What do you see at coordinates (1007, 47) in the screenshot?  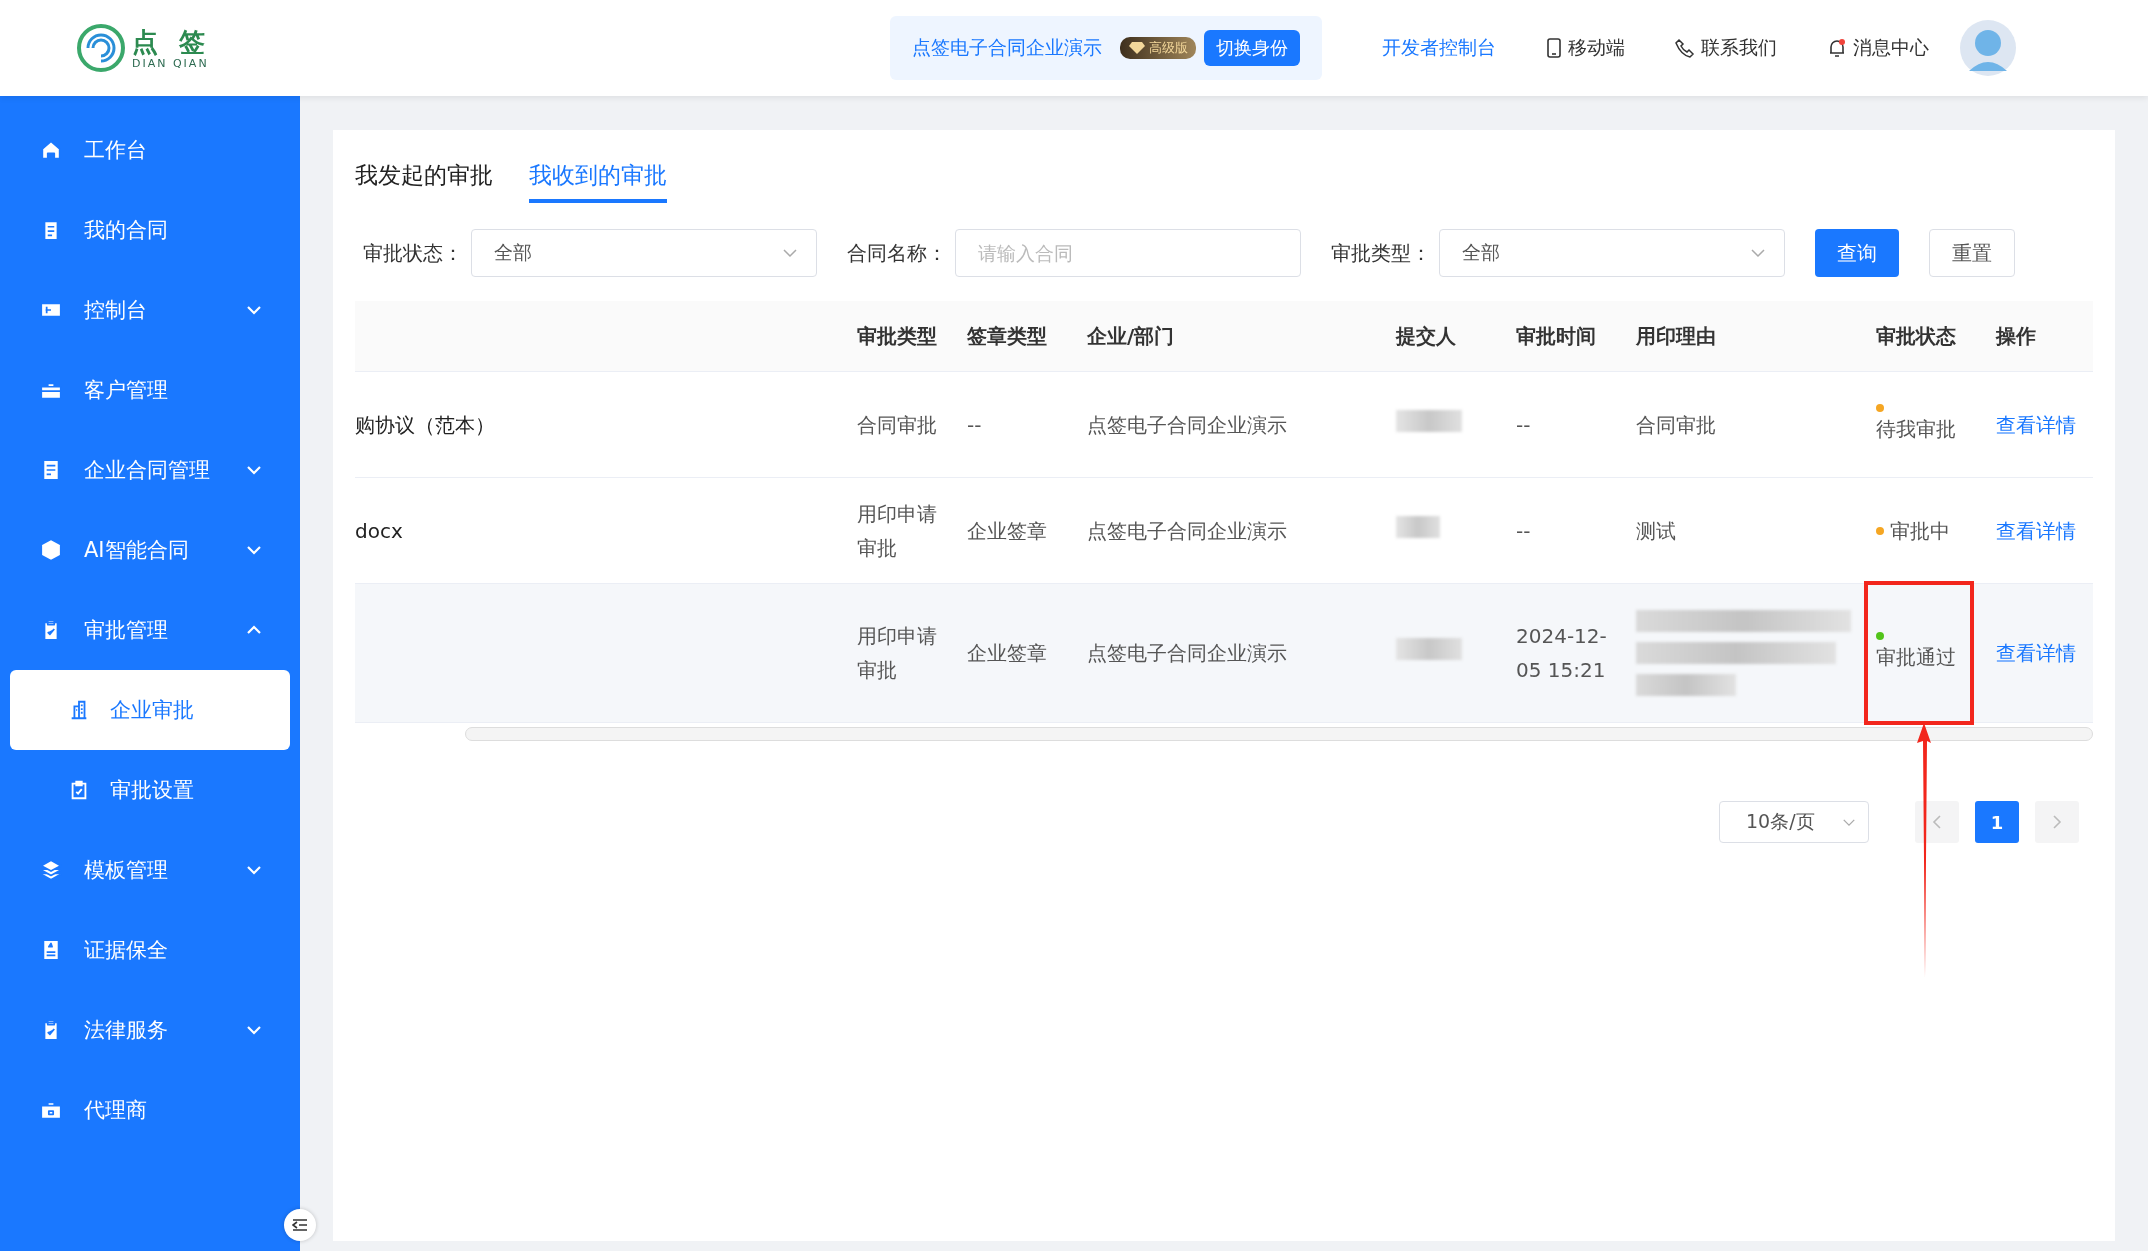 I see `company-name: 点签电子合同企业演示` at bounding box center [1007, 47].